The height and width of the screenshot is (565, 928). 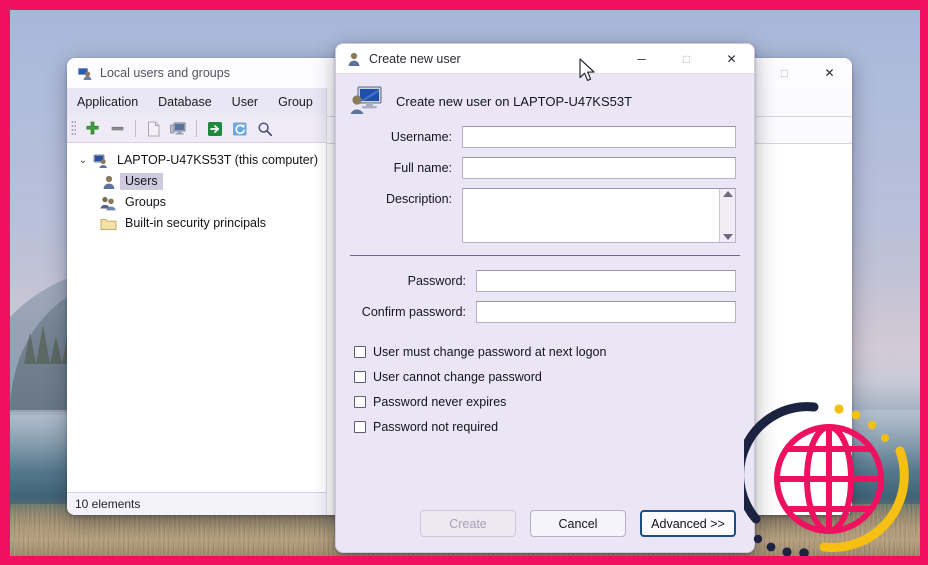 I want to click on dialog-titlebar: Create new user ─ □ ✕, so click(x=545, y=59).